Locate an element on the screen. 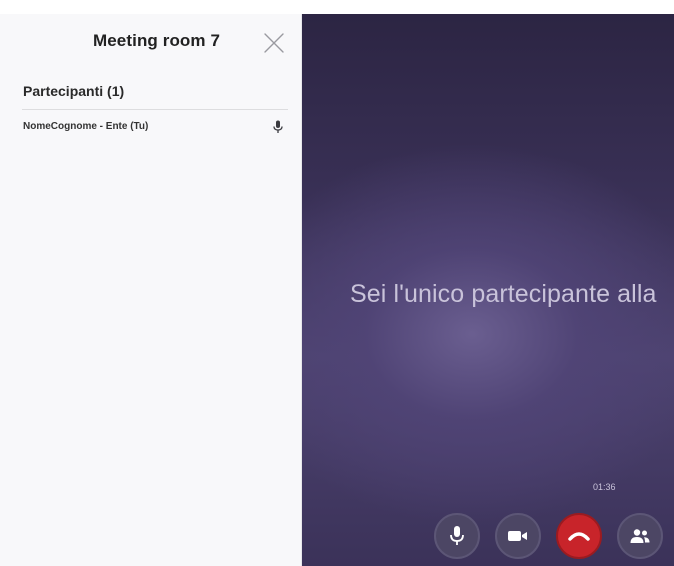  phone-hangup-icon is located at coordinates (579, 536).